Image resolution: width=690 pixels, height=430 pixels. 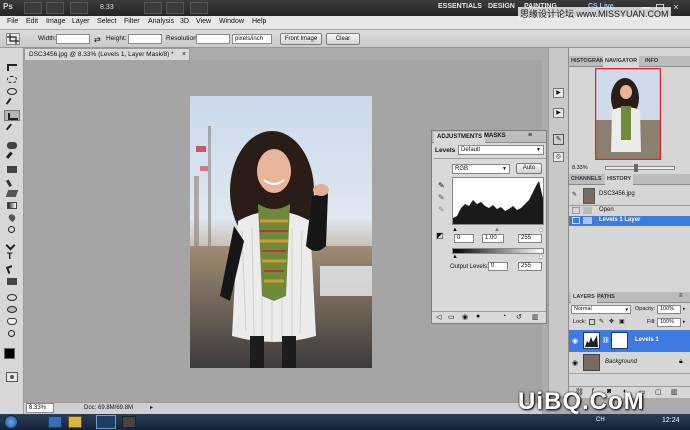 What do you see at coordinates (12, 205) in the screenshot?
I see `gradient-tool` at bounding box center [12, 205].